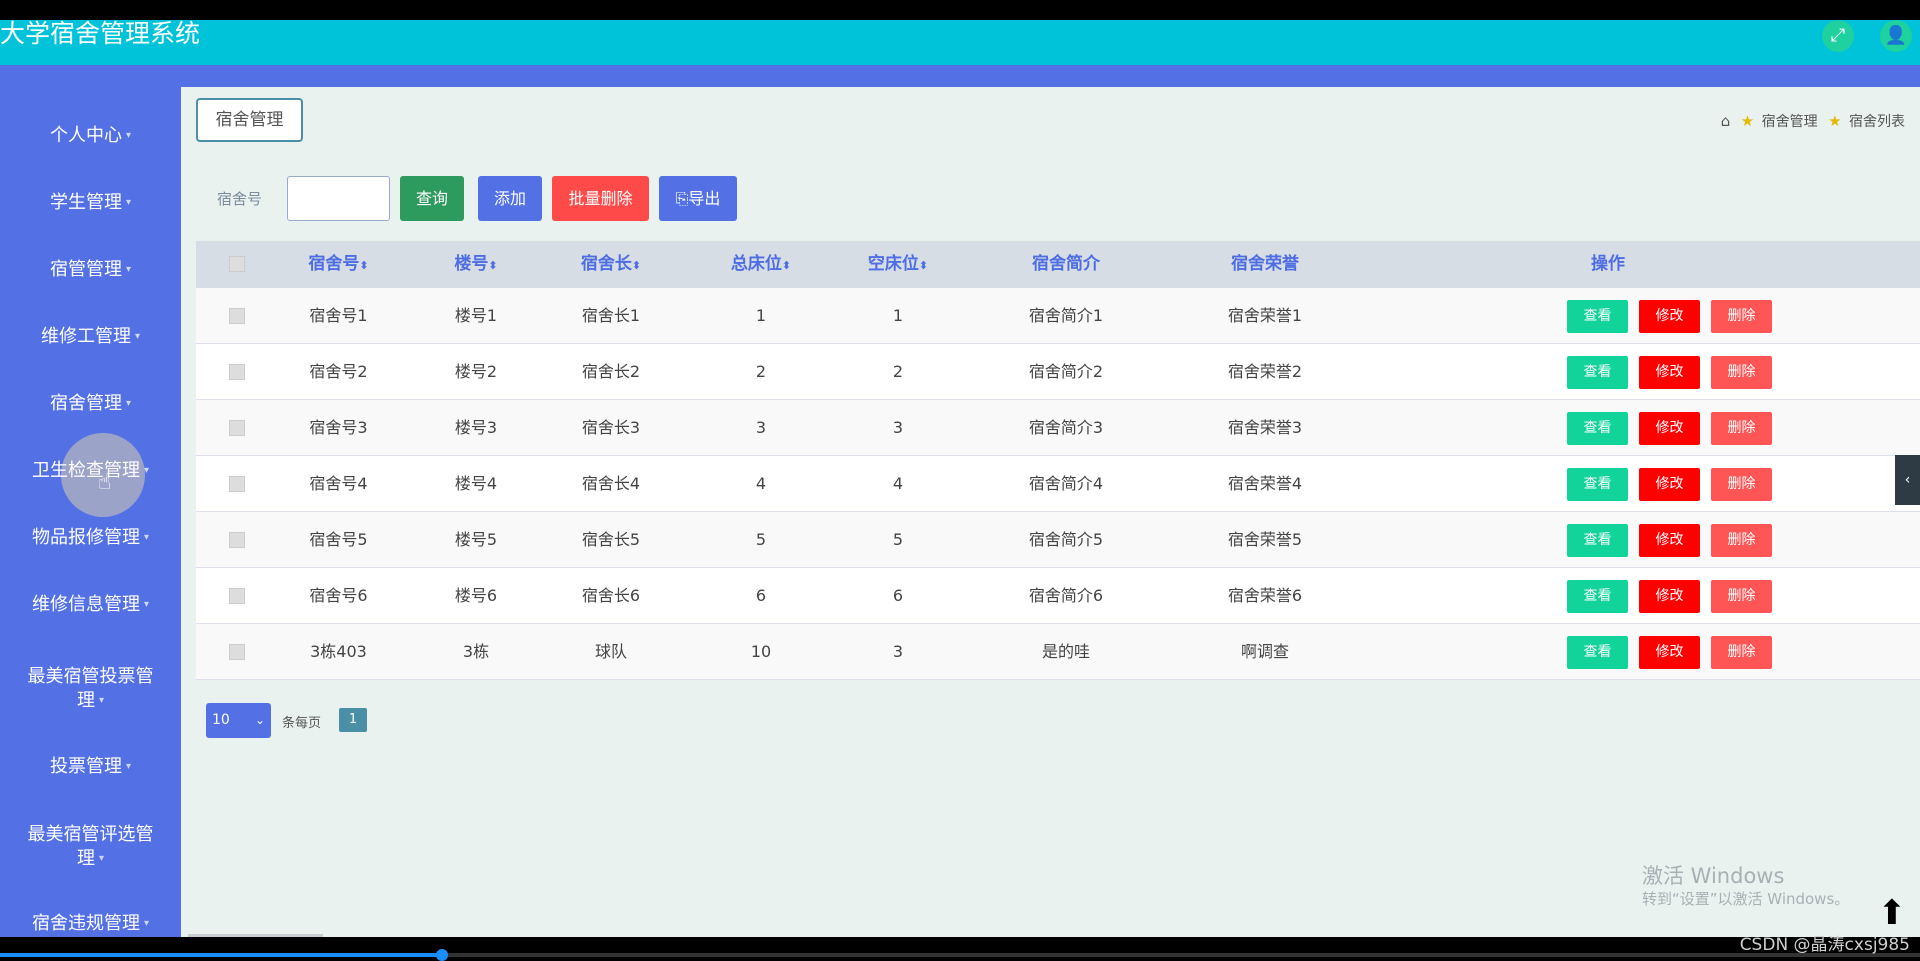 The image size is (1920, 961). I want to click on sidebar-item-label: 最美宿管投票管, so click(90, 676).